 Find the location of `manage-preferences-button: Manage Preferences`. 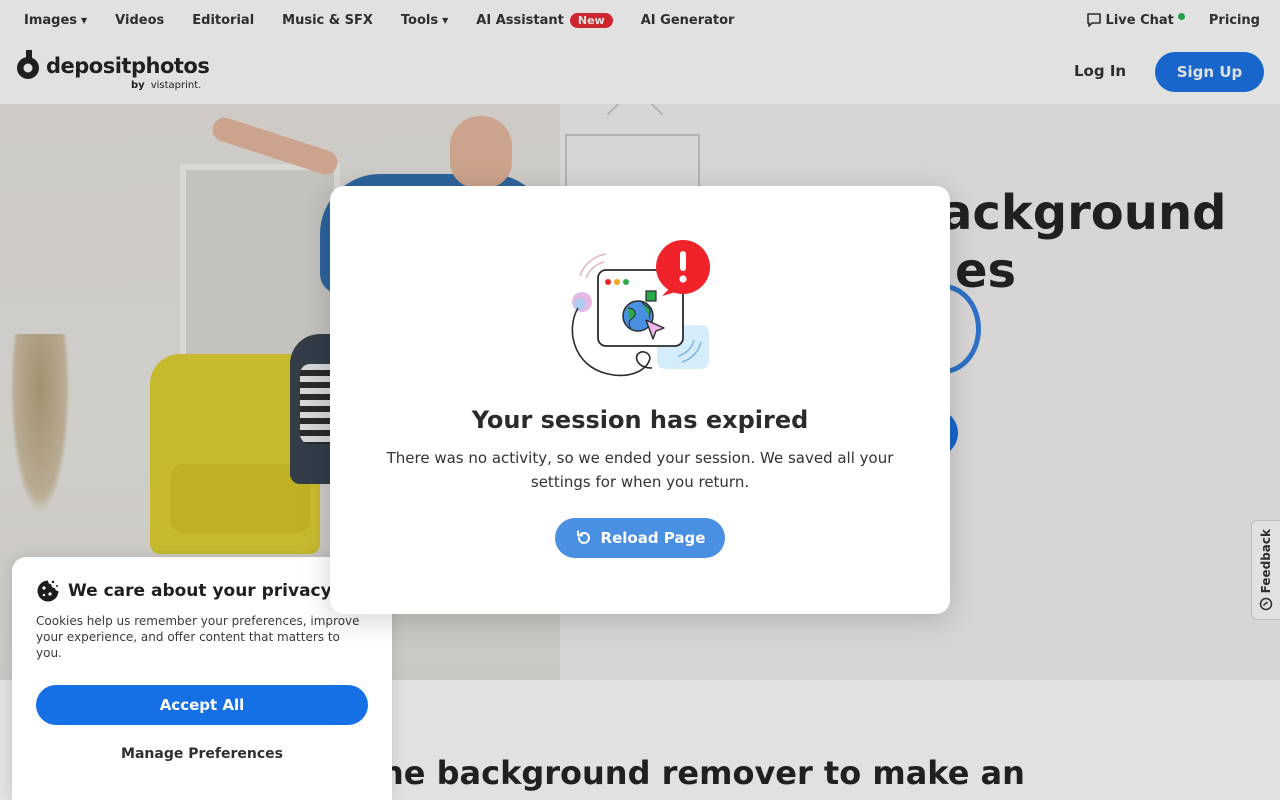

manage-preferences-button: Manage Preferences is located at coordinates (202, 754).